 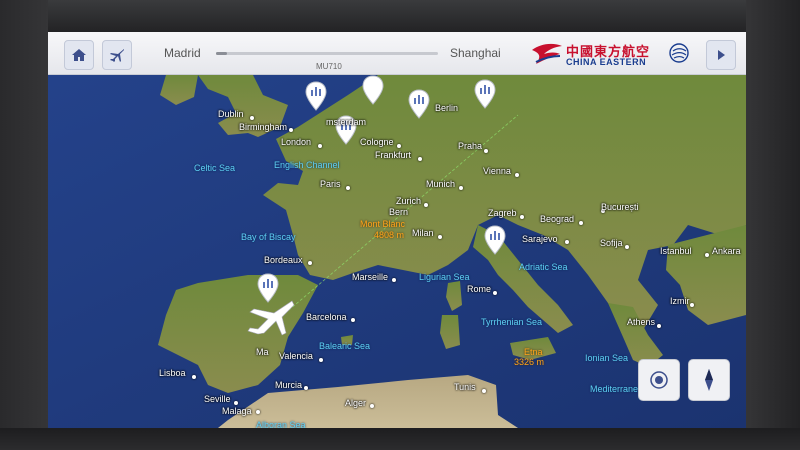 I want to click on airline-swallow-icon, so click(x=547, y=53).